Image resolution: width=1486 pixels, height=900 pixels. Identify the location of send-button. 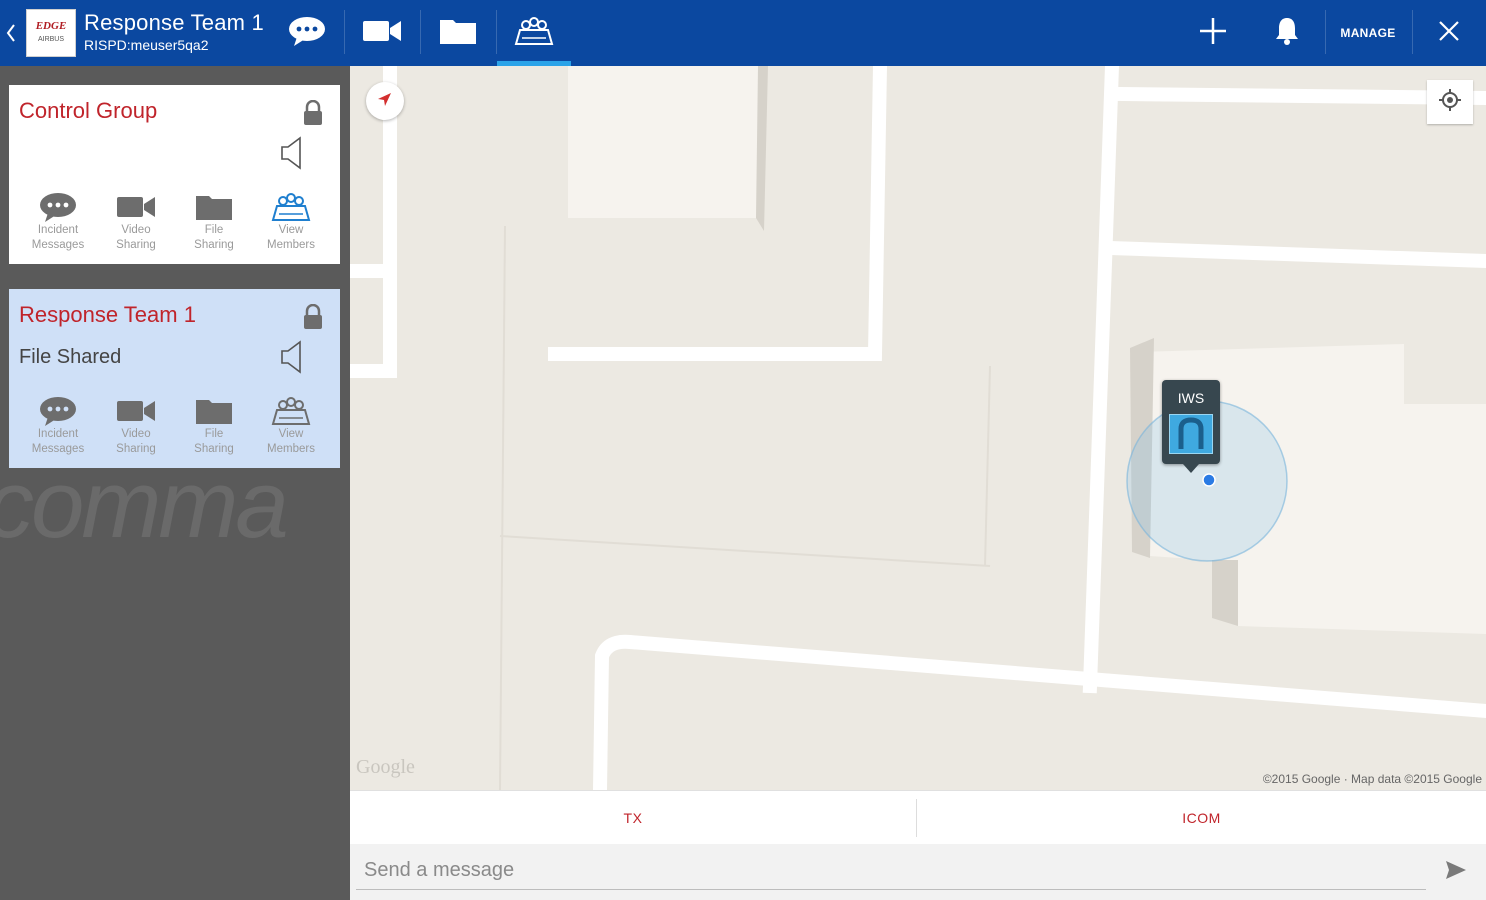
(1456, 872).